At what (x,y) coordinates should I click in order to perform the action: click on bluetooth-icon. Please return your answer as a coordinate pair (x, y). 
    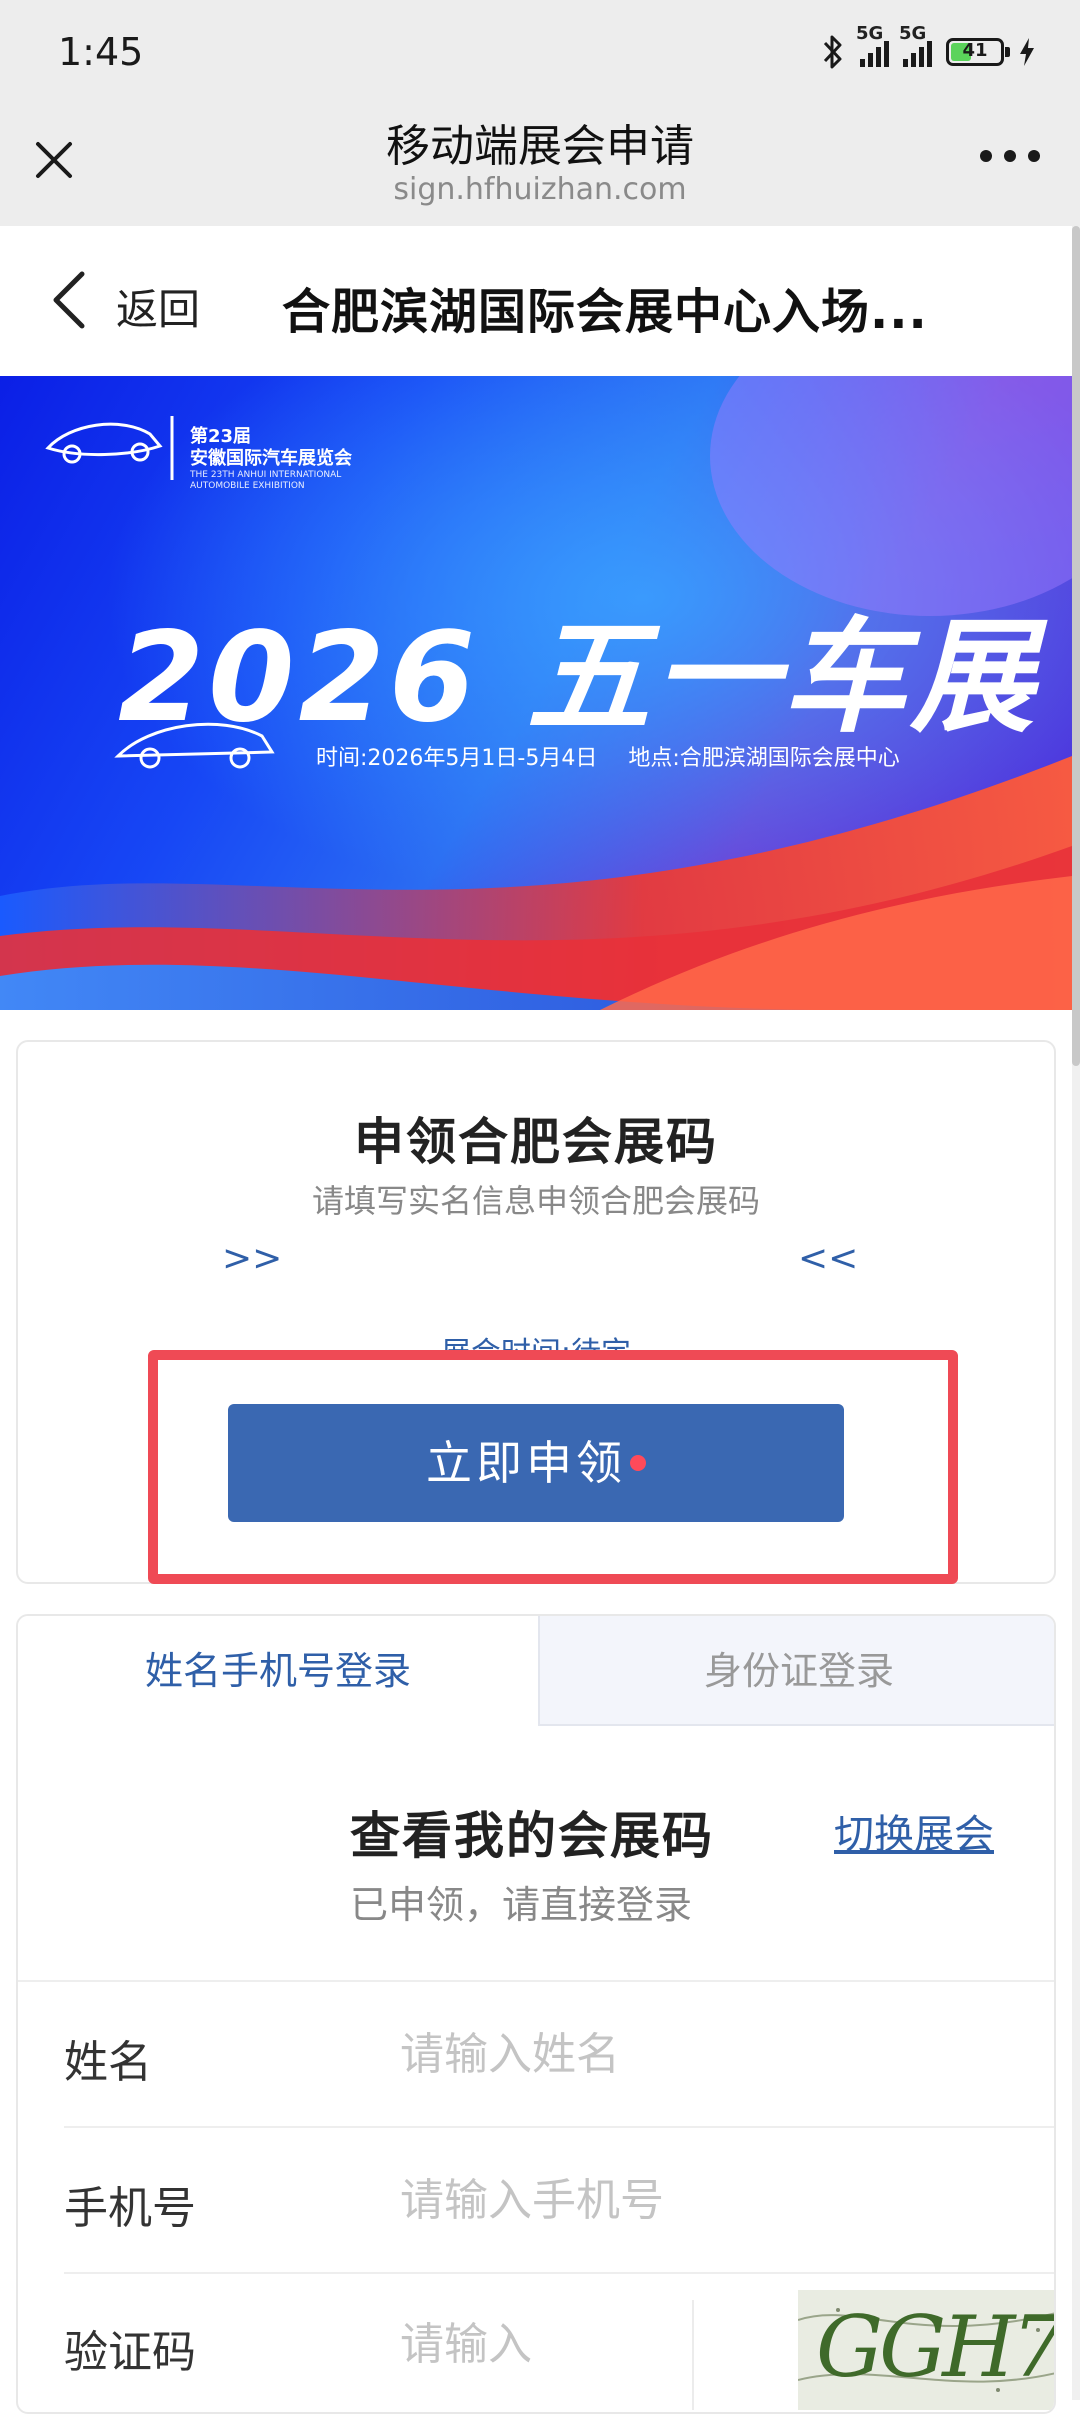
    Looking at the image, I should click on (832, 52).